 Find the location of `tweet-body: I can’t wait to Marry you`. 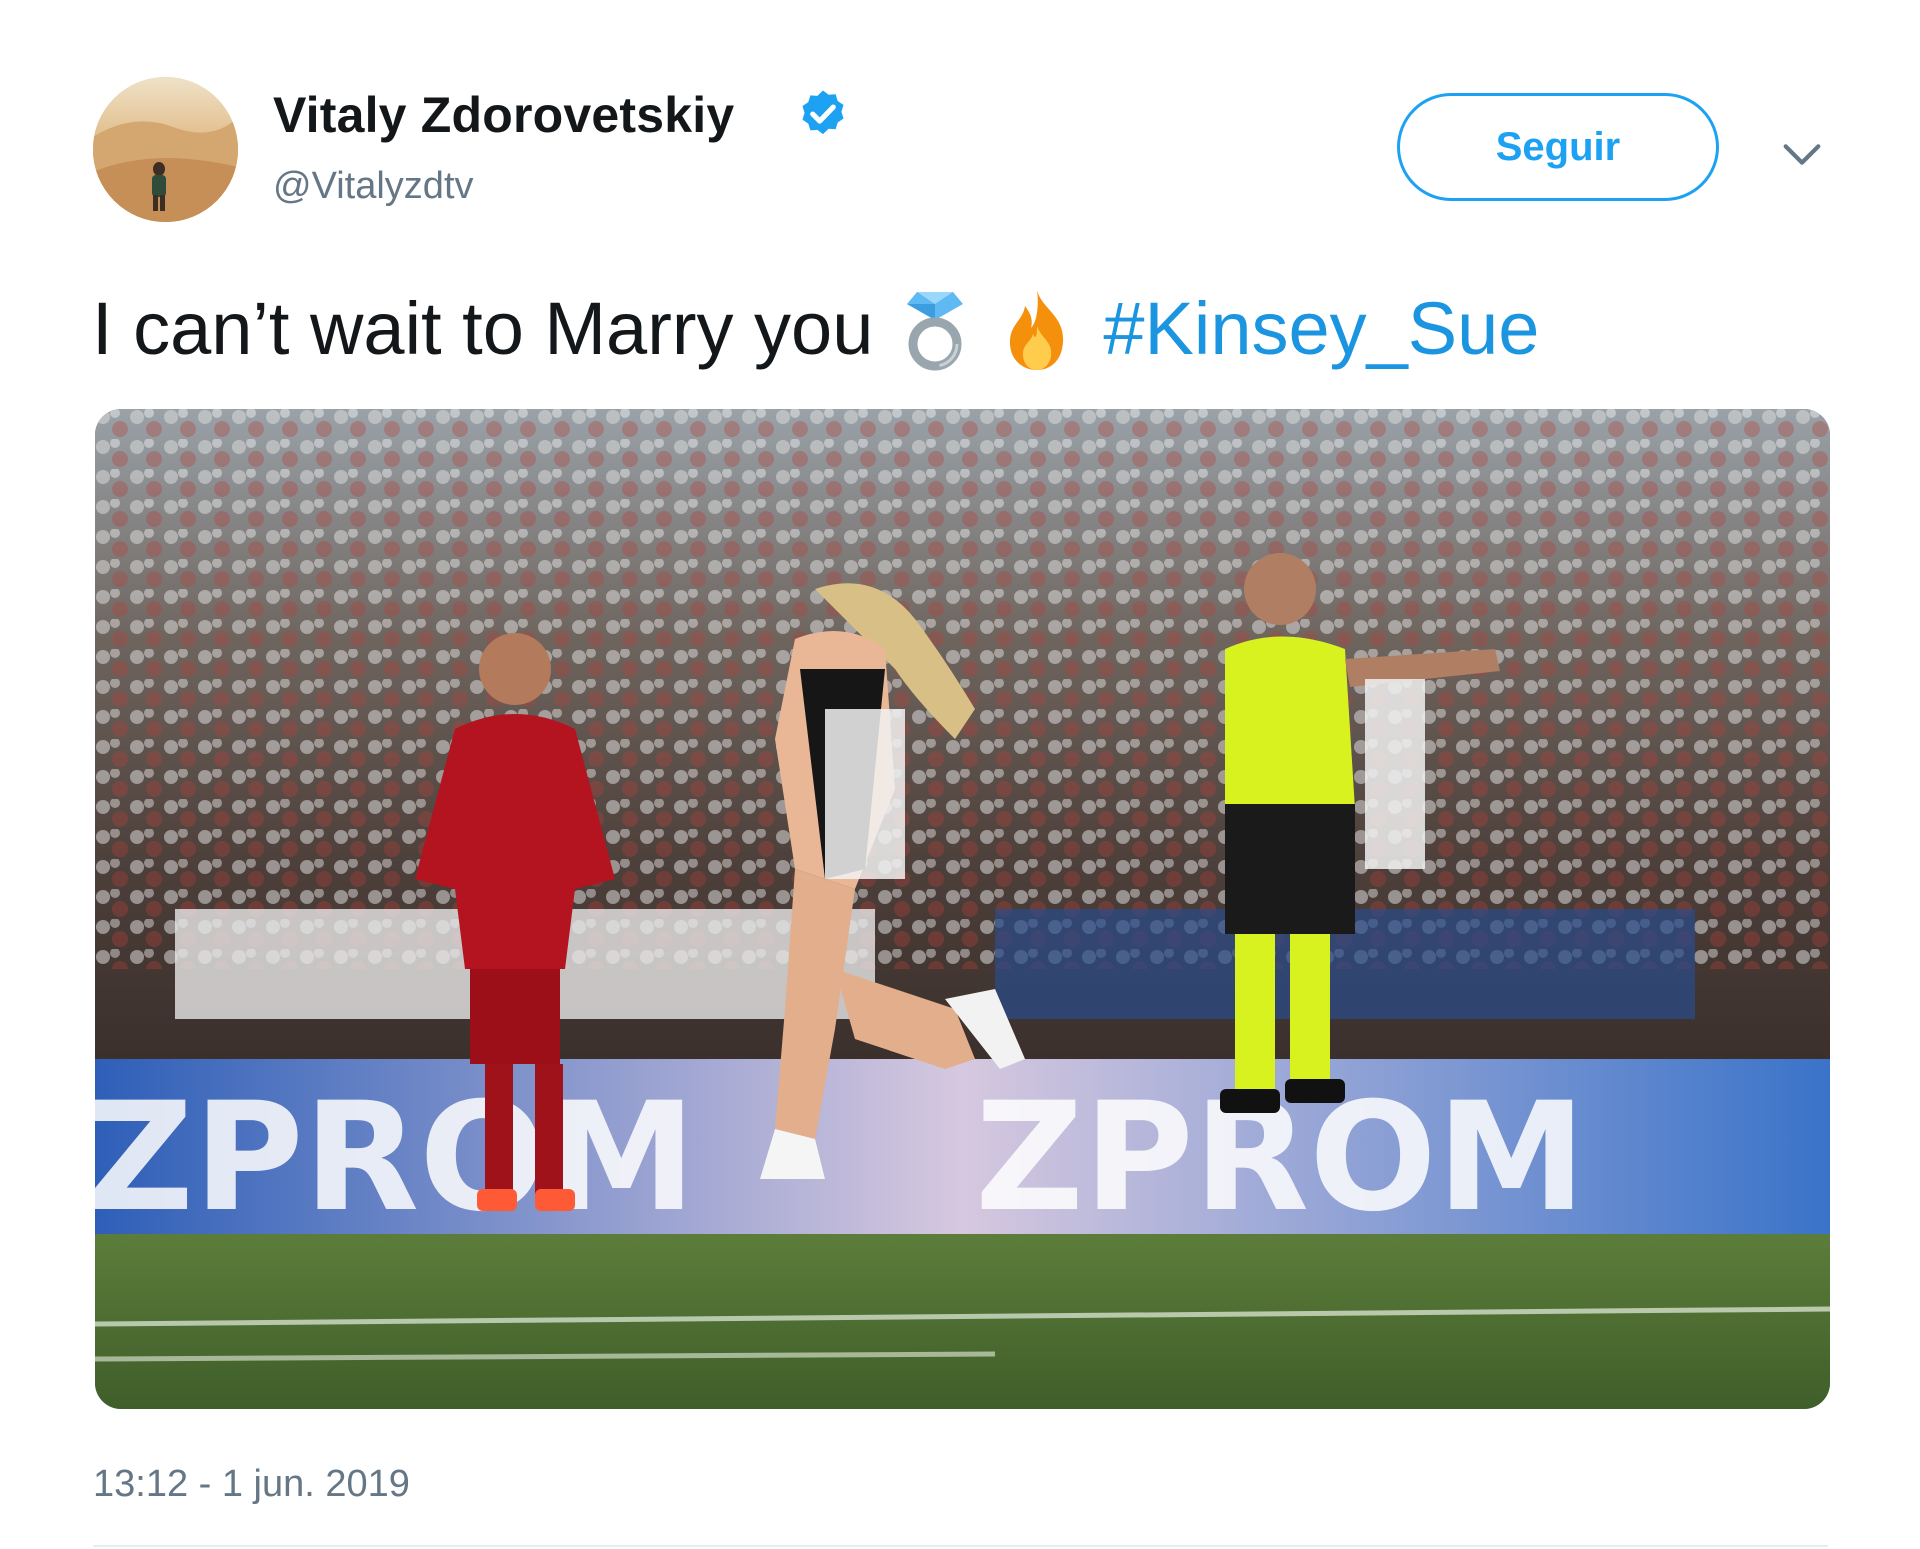

tweet-body: I can’t wait to Marry you is located at coordinates (483, 328).